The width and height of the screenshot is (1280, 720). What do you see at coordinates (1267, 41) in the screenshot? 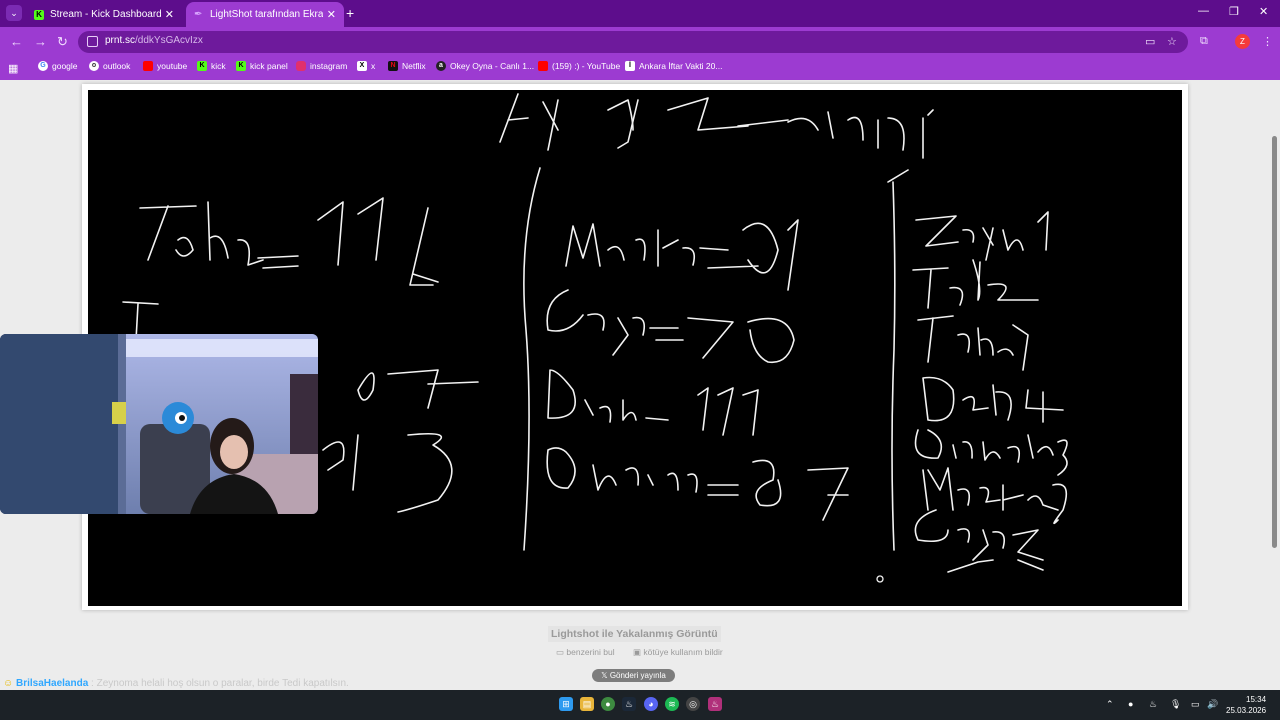
I see `menu-icon: ⋮` at bounding box center [1267, 41].